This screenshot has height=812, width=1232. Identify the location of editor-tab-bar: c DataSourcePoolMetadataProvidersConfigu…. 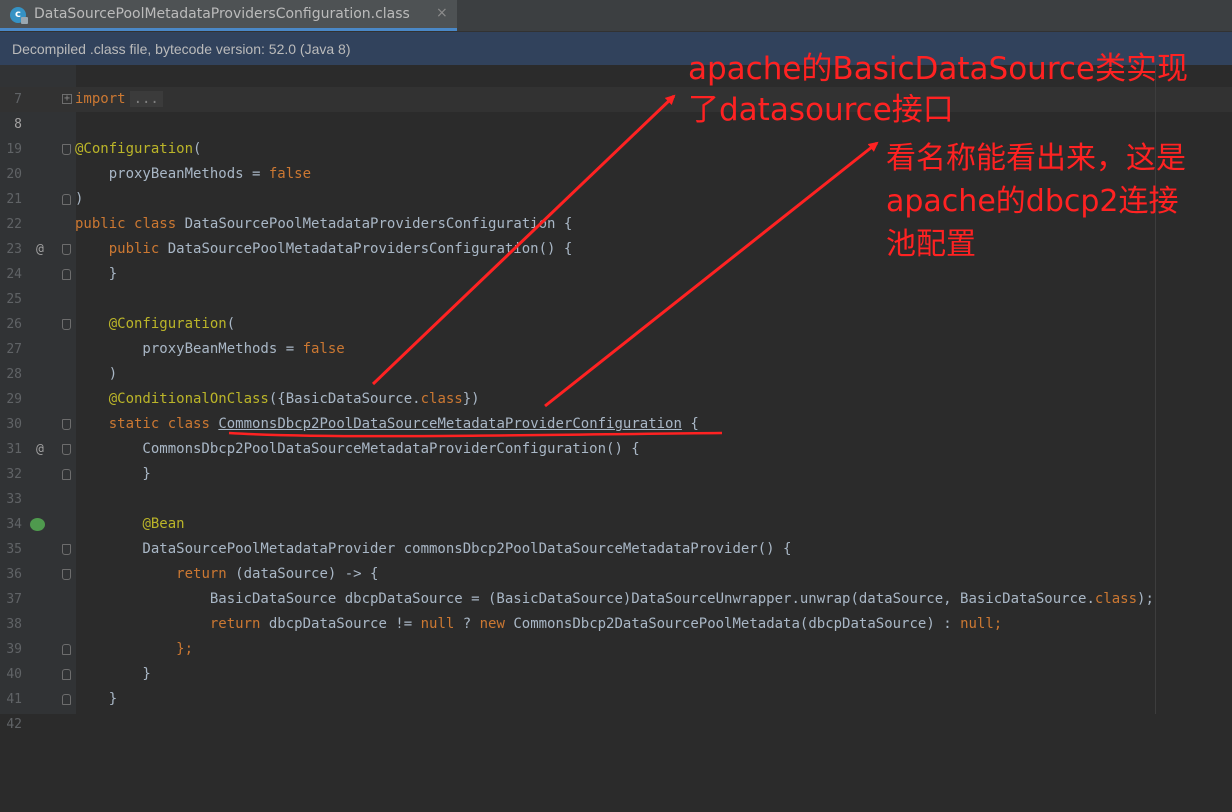
(616, 16).